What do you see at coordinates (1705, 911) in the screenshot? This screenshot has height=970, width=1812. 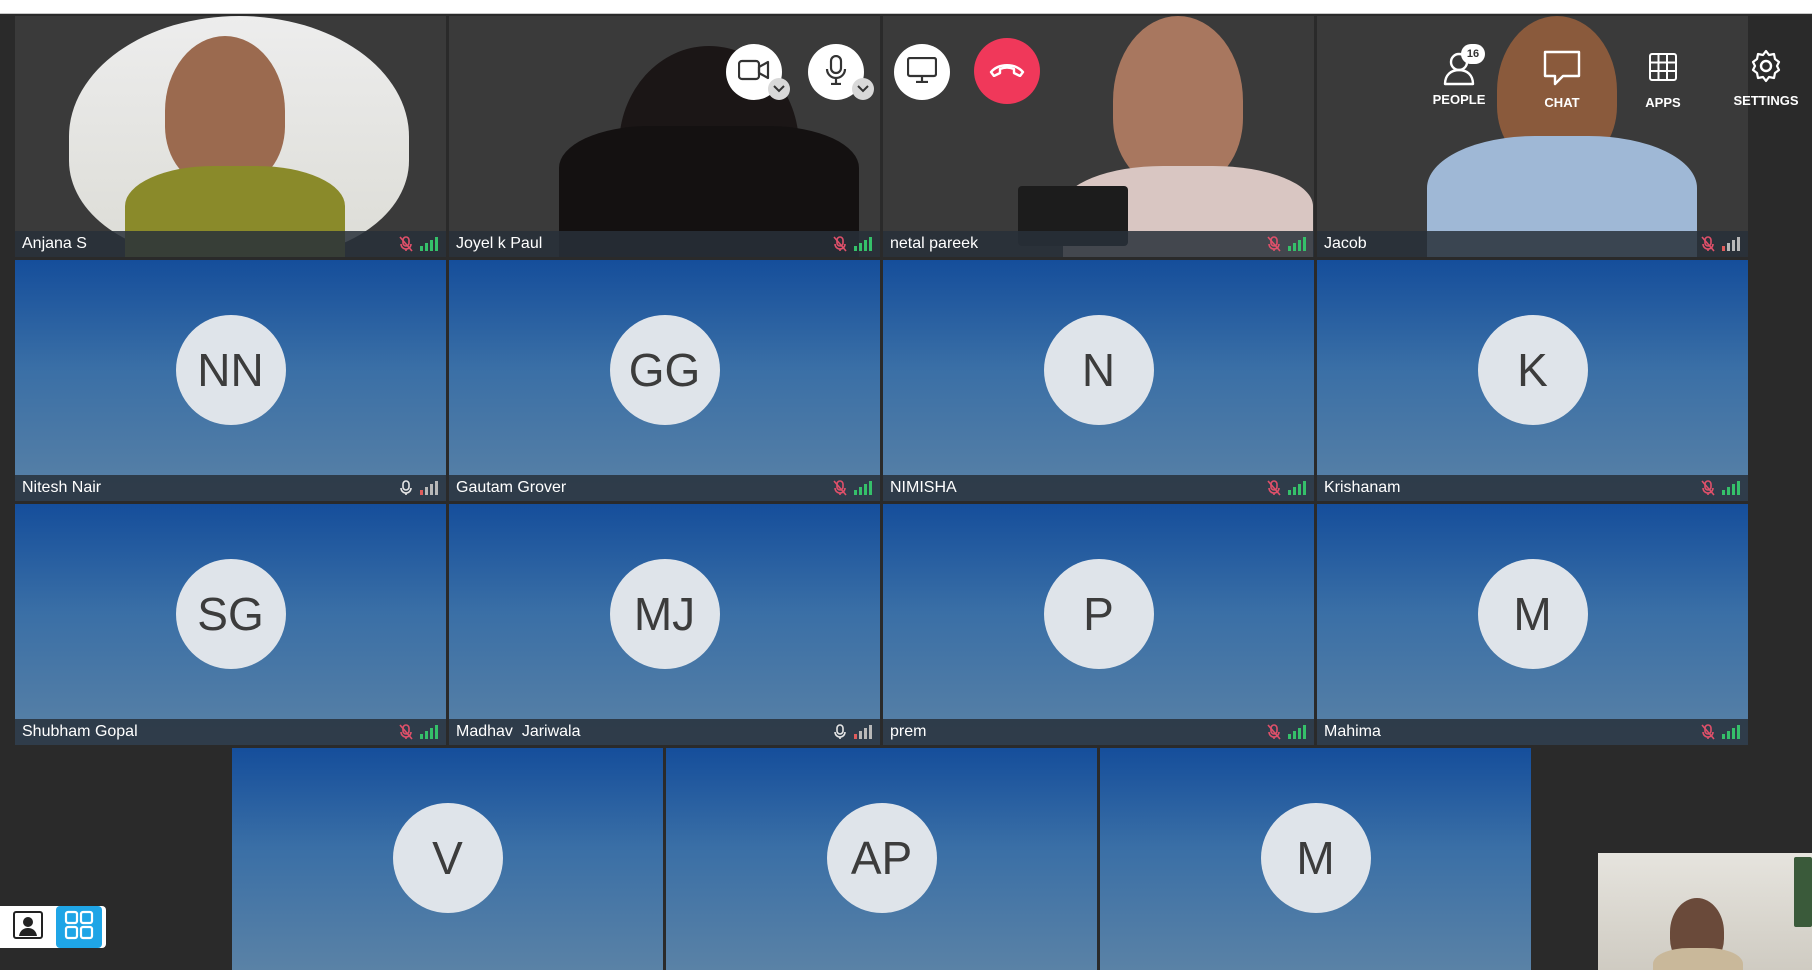 I see `self-view-video` at bounding box center [1705, 911].